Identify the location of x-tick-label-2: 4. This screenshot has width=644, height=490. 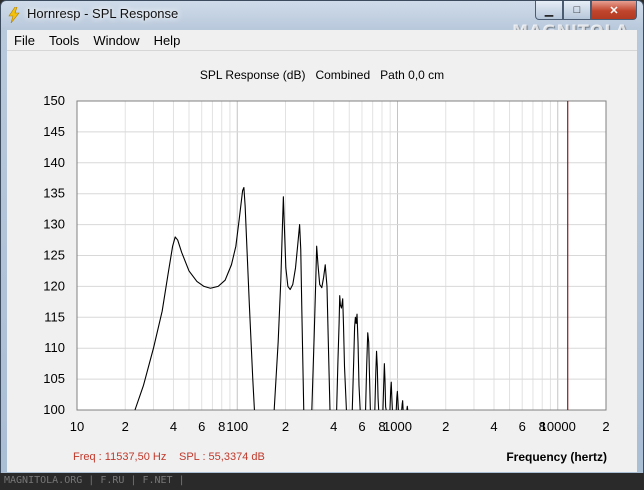
(173, 426).